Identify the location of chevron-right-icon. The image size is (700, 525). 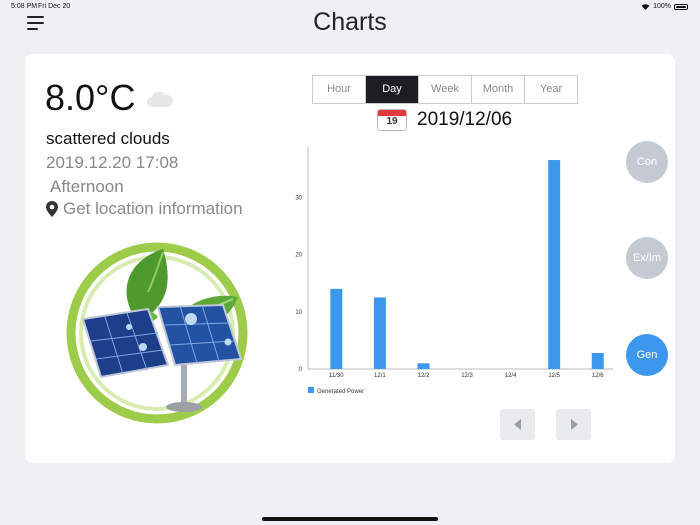
(574, 424).